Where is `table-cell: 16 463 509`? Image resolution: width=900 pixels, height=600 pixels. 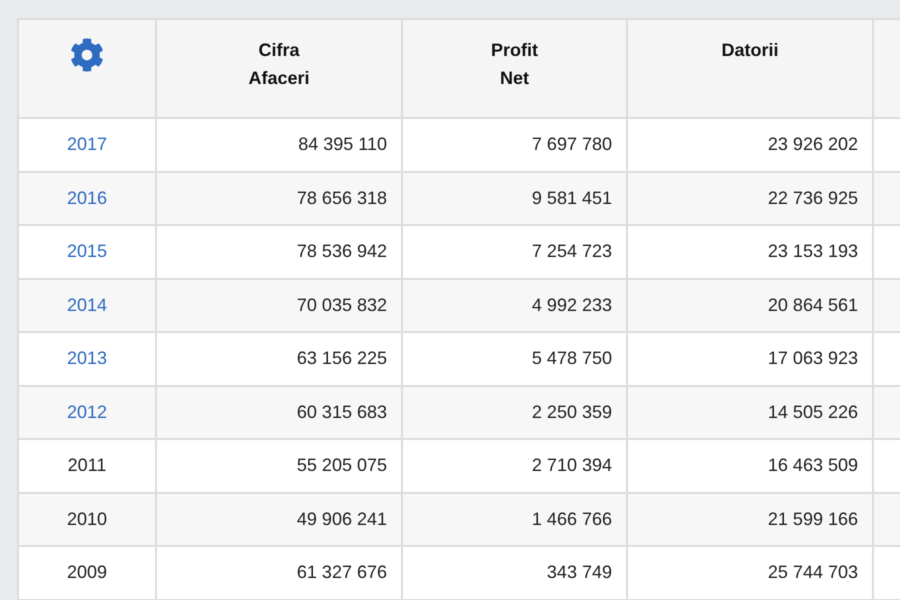
table-cell: 16 463 509 is located at coordinates (750, 465).